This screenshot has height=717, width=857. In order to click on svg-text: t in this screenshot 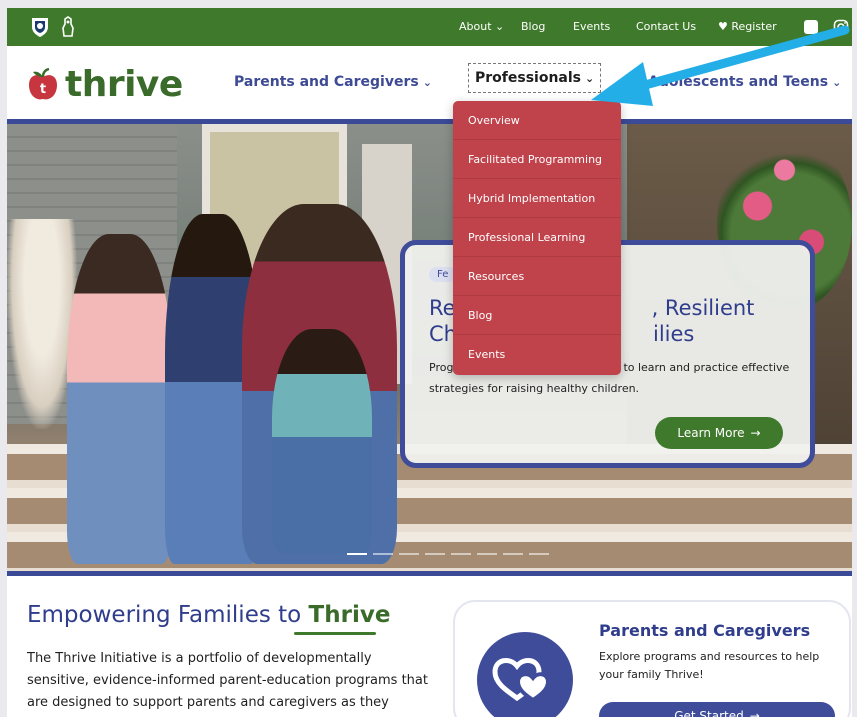, I will do `click(43, 89)`.